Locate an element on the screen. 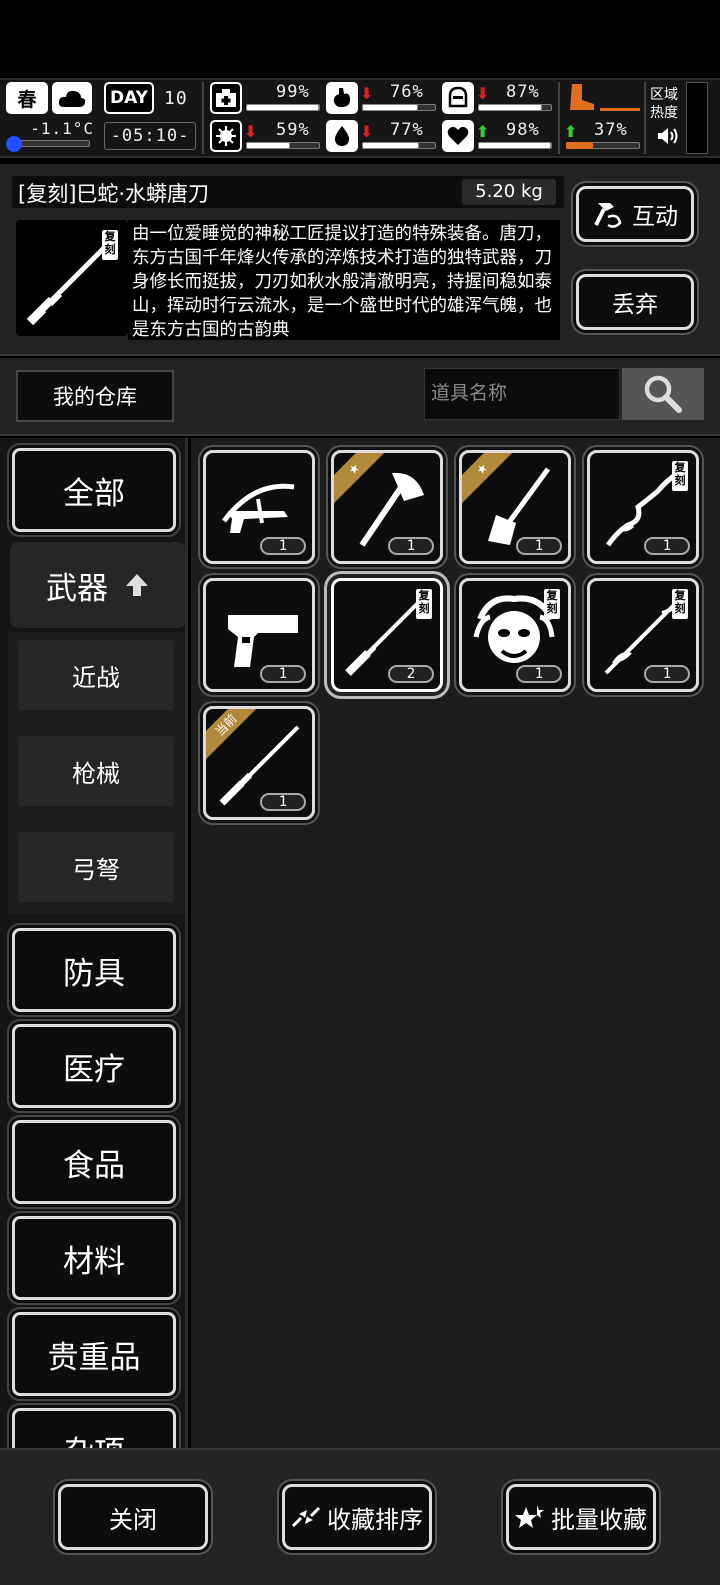 This screenshot has width=720, height=1585. virus-icon is located at coordinates (226, 136).